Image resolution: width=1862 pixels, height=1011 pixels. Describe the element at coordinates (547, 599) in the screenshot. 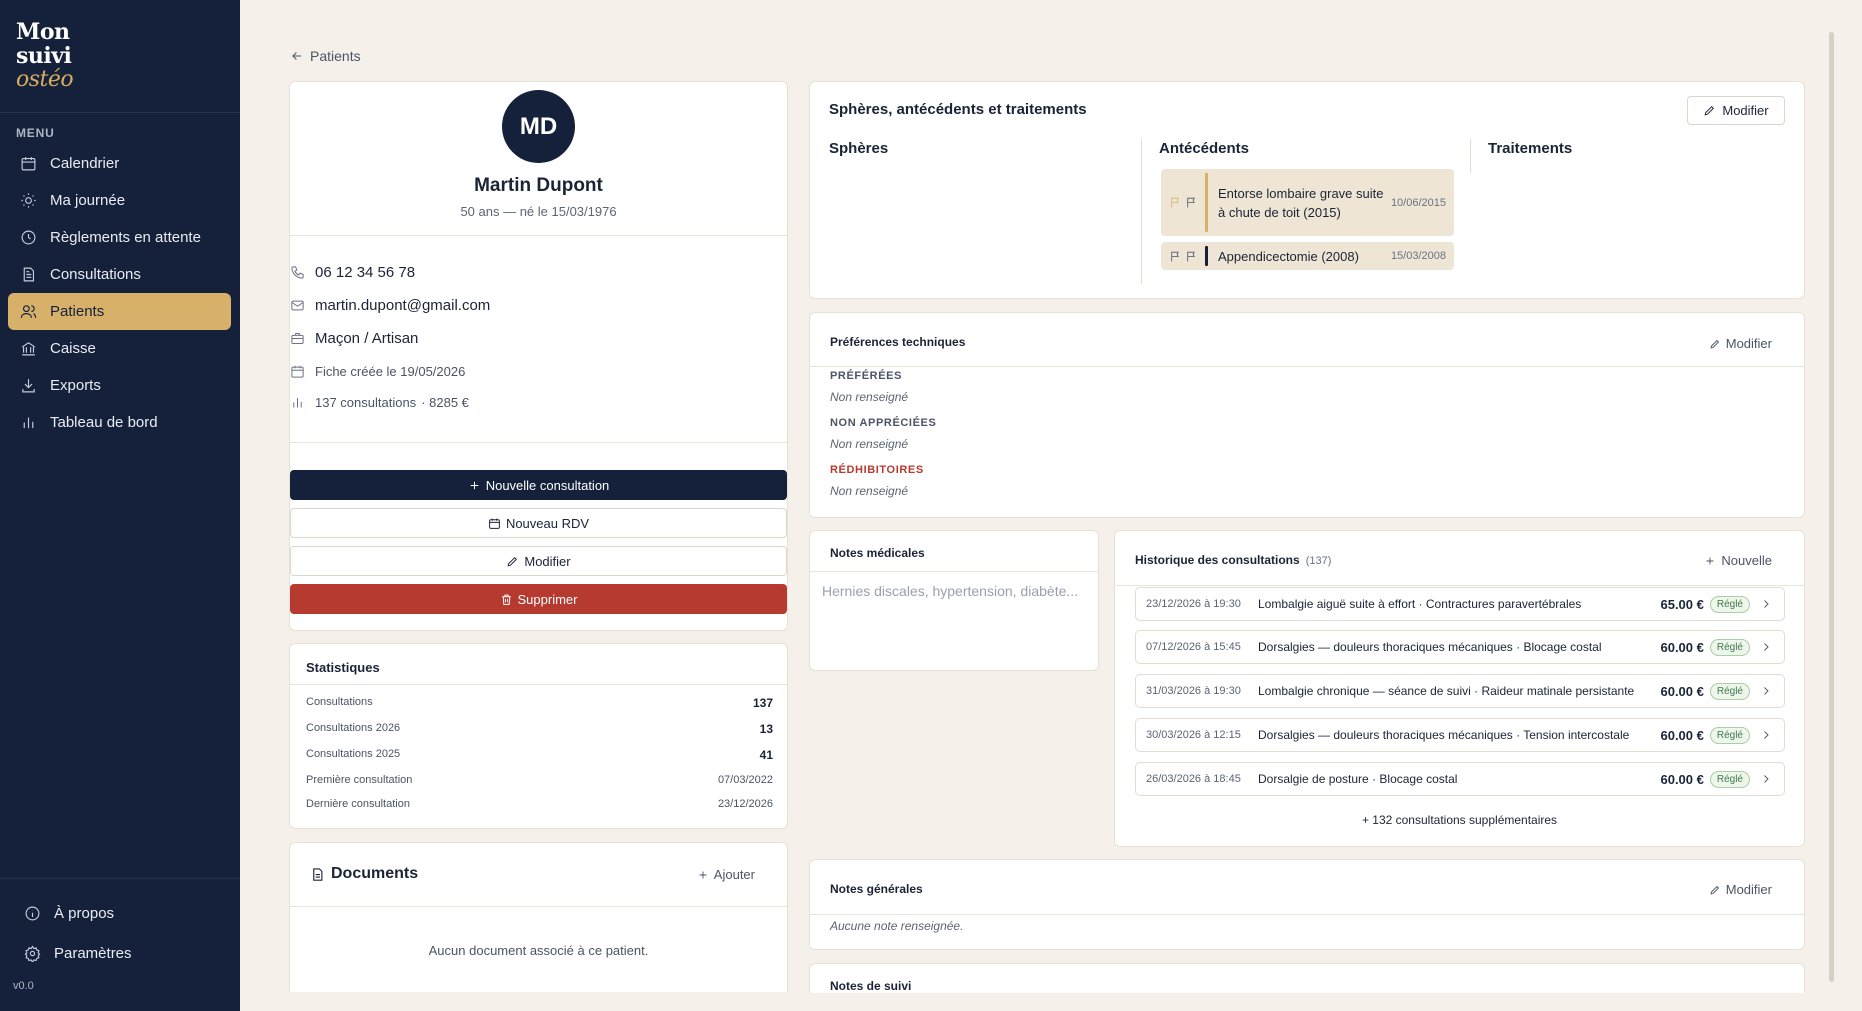

I see `button-label: Supprimer` at that location.